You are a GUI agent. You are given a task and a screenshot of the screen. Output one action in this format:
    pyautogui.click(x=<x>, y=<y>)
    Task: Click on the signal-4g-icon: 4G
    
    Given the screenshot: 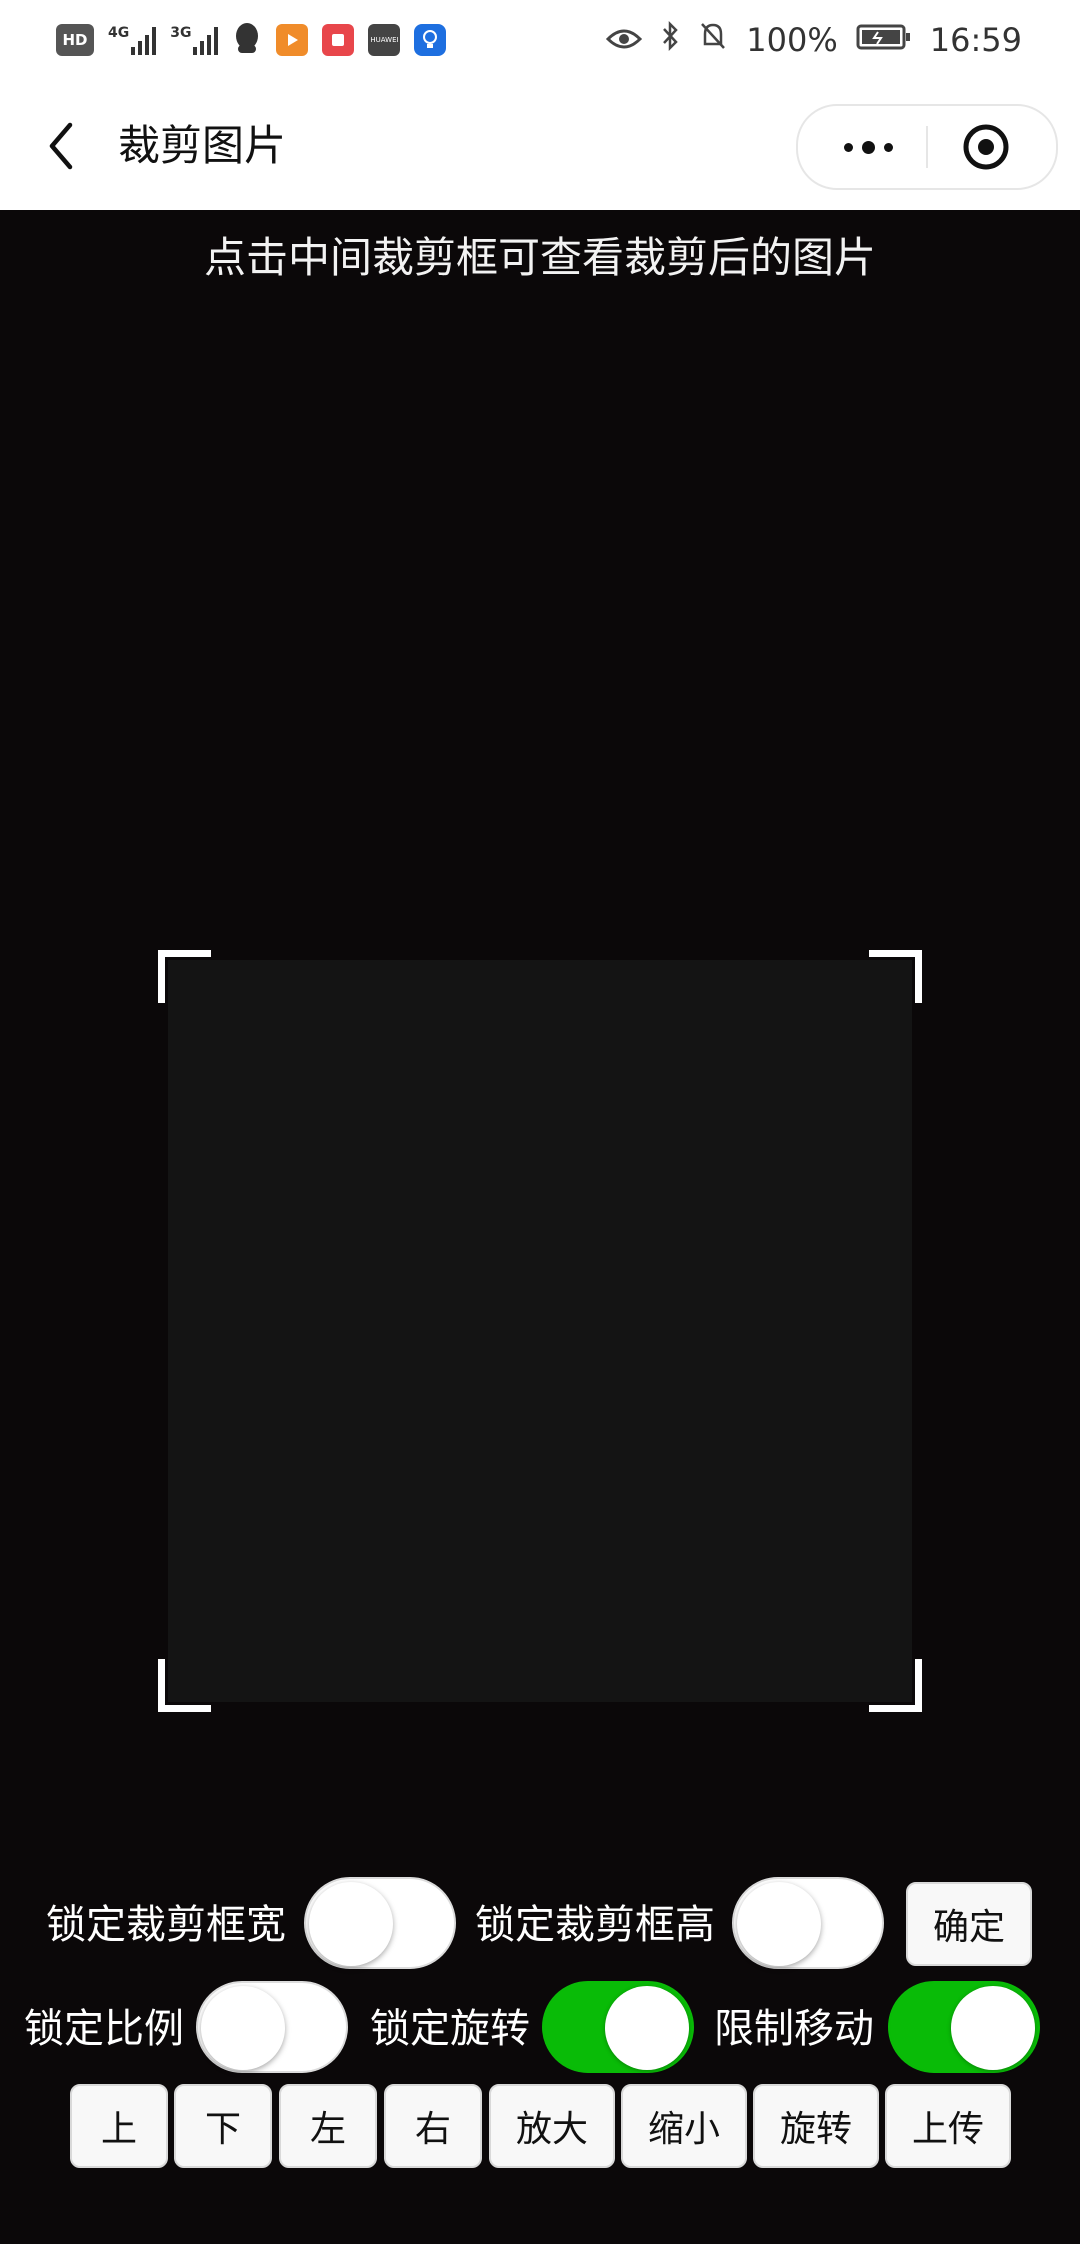 What is the action you would take?
    pyautogui.click(x=132, y=40)
    